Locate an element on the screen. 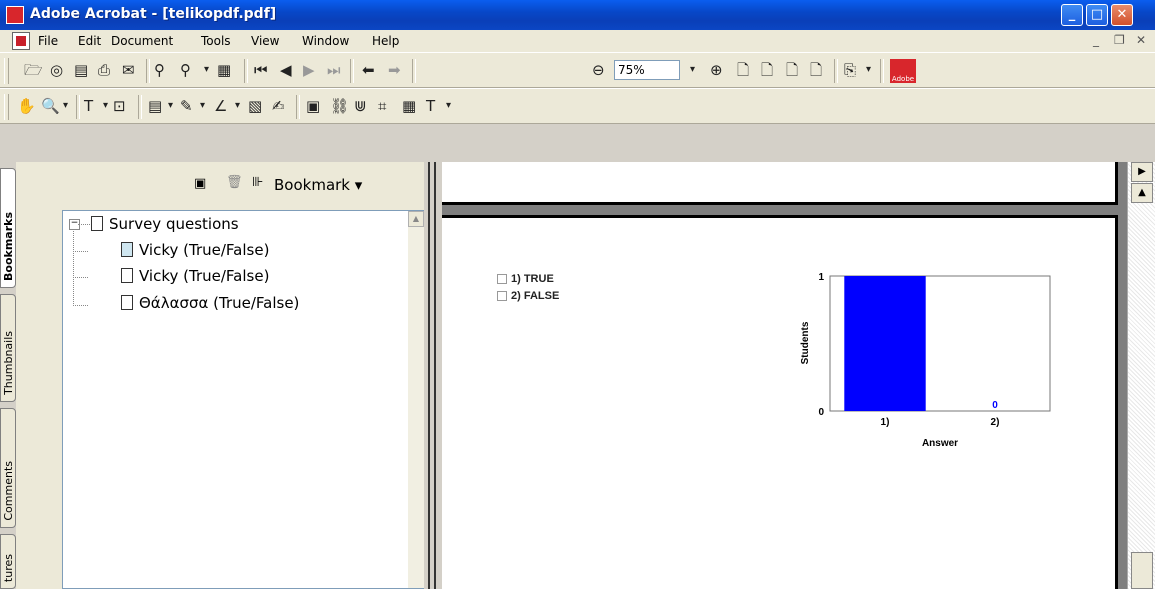  note-dropdown-icon: ▾ is located at coordinates (170, 106).